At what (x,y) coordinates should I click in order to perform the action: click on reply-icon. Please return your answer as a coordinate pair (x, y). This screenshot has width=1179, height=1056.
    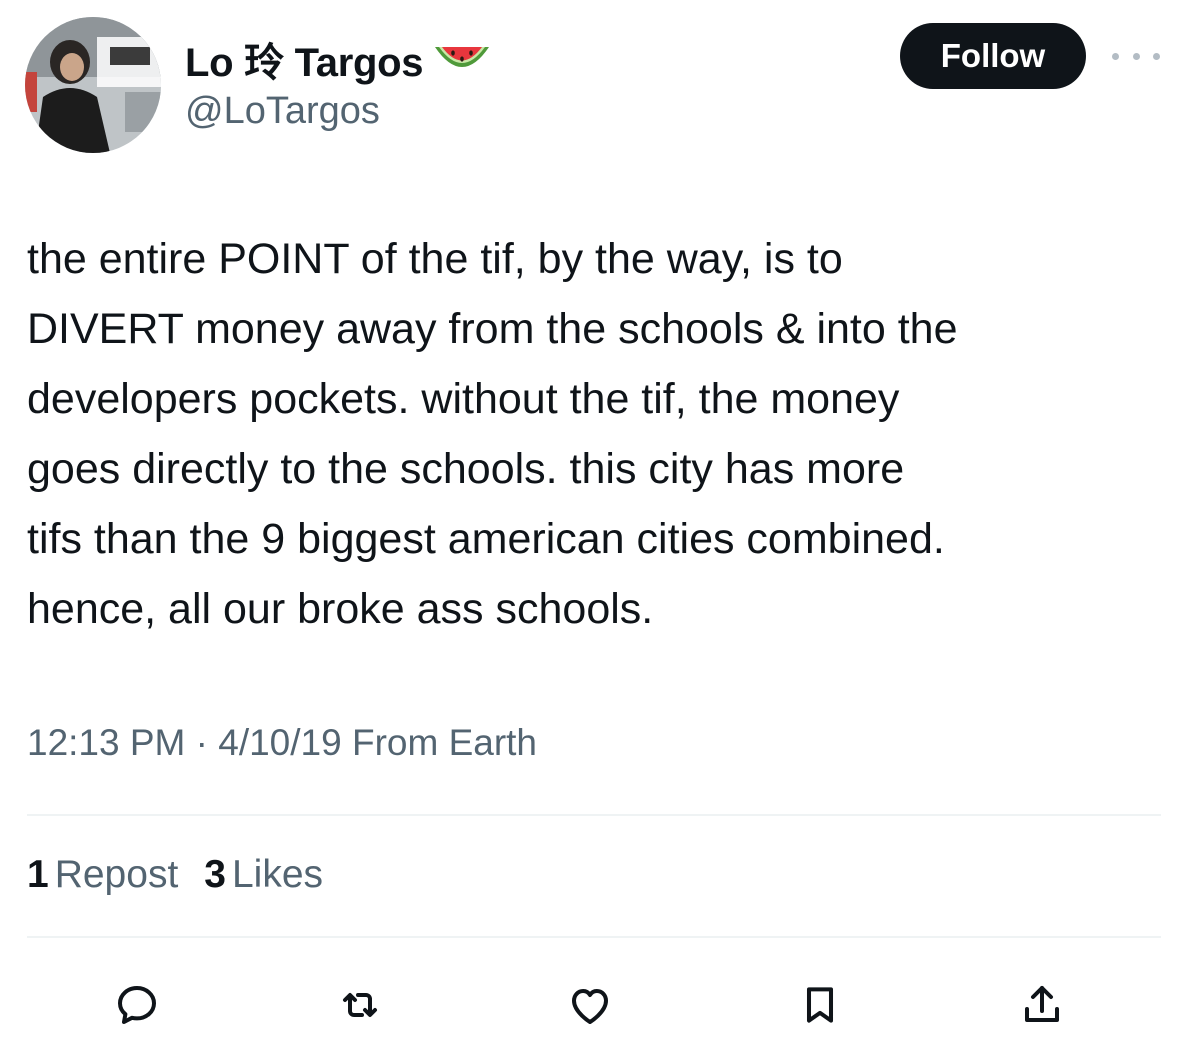
    Looking at the image, I should click on (137, 1005).